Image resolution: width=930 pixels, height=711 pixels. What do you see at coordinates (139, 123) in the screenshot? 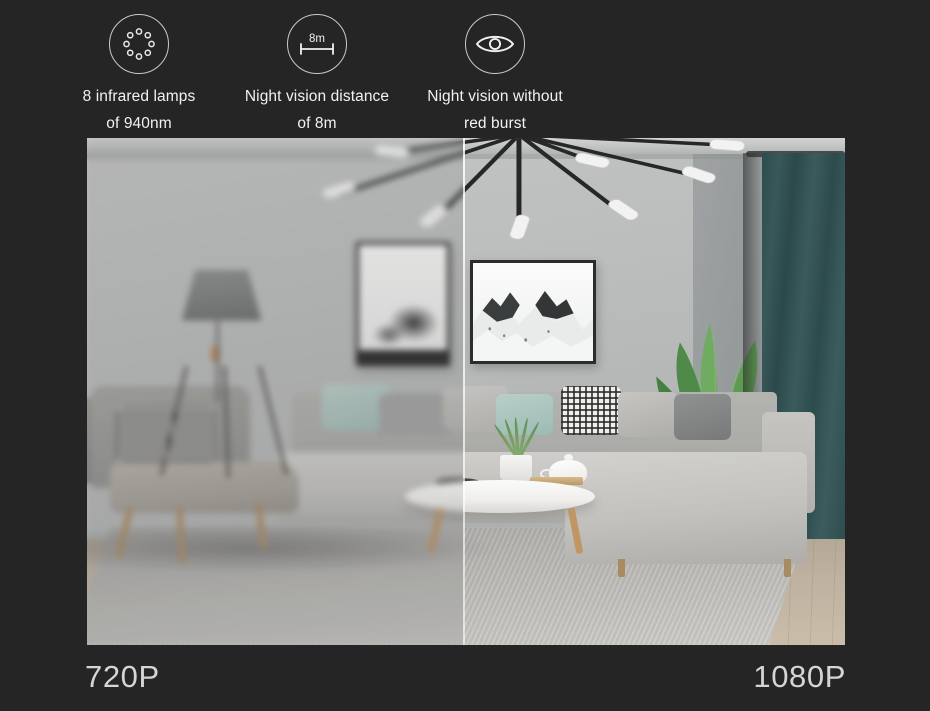
I see `feature-label-line2: of 940nm` at bounding box center [139, 123].